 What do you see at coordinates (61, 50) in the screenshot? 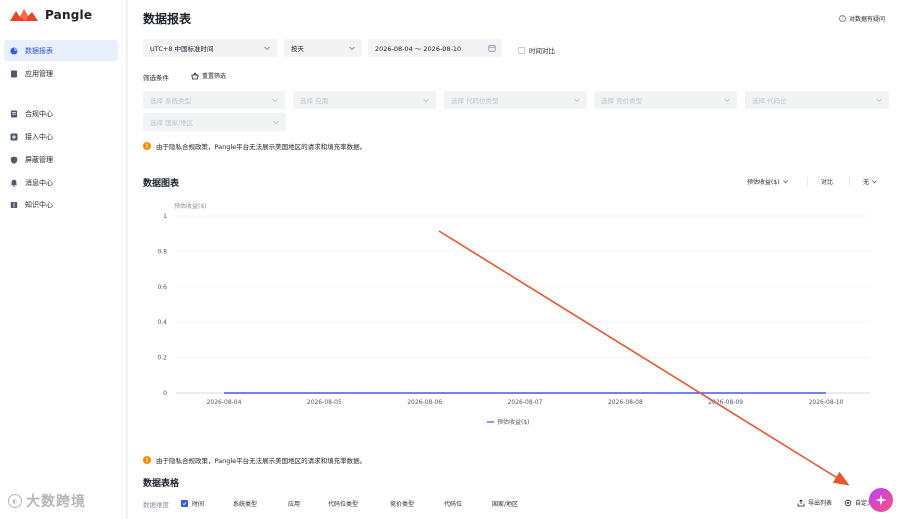
I see `sidebar-item-data-report: 数据报表` at bounding box center [61, 50].